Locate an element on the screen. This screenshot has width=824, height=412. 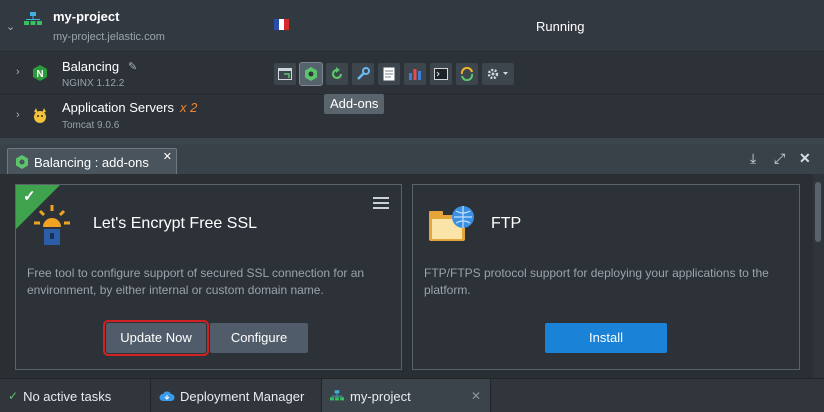
redeploy-icon is located at coordinates (467, 74).